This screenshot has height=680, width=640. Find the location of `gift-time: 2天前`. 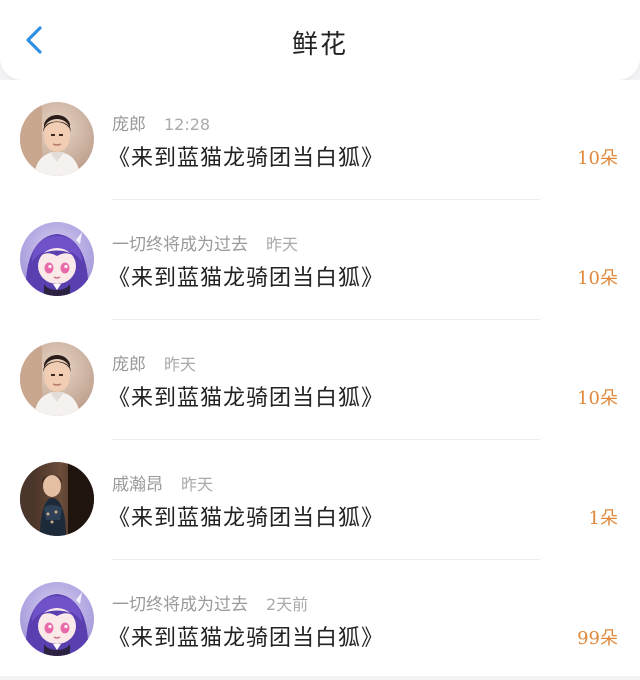

gift-time: 2天前 is located at coordinates (287, 604).